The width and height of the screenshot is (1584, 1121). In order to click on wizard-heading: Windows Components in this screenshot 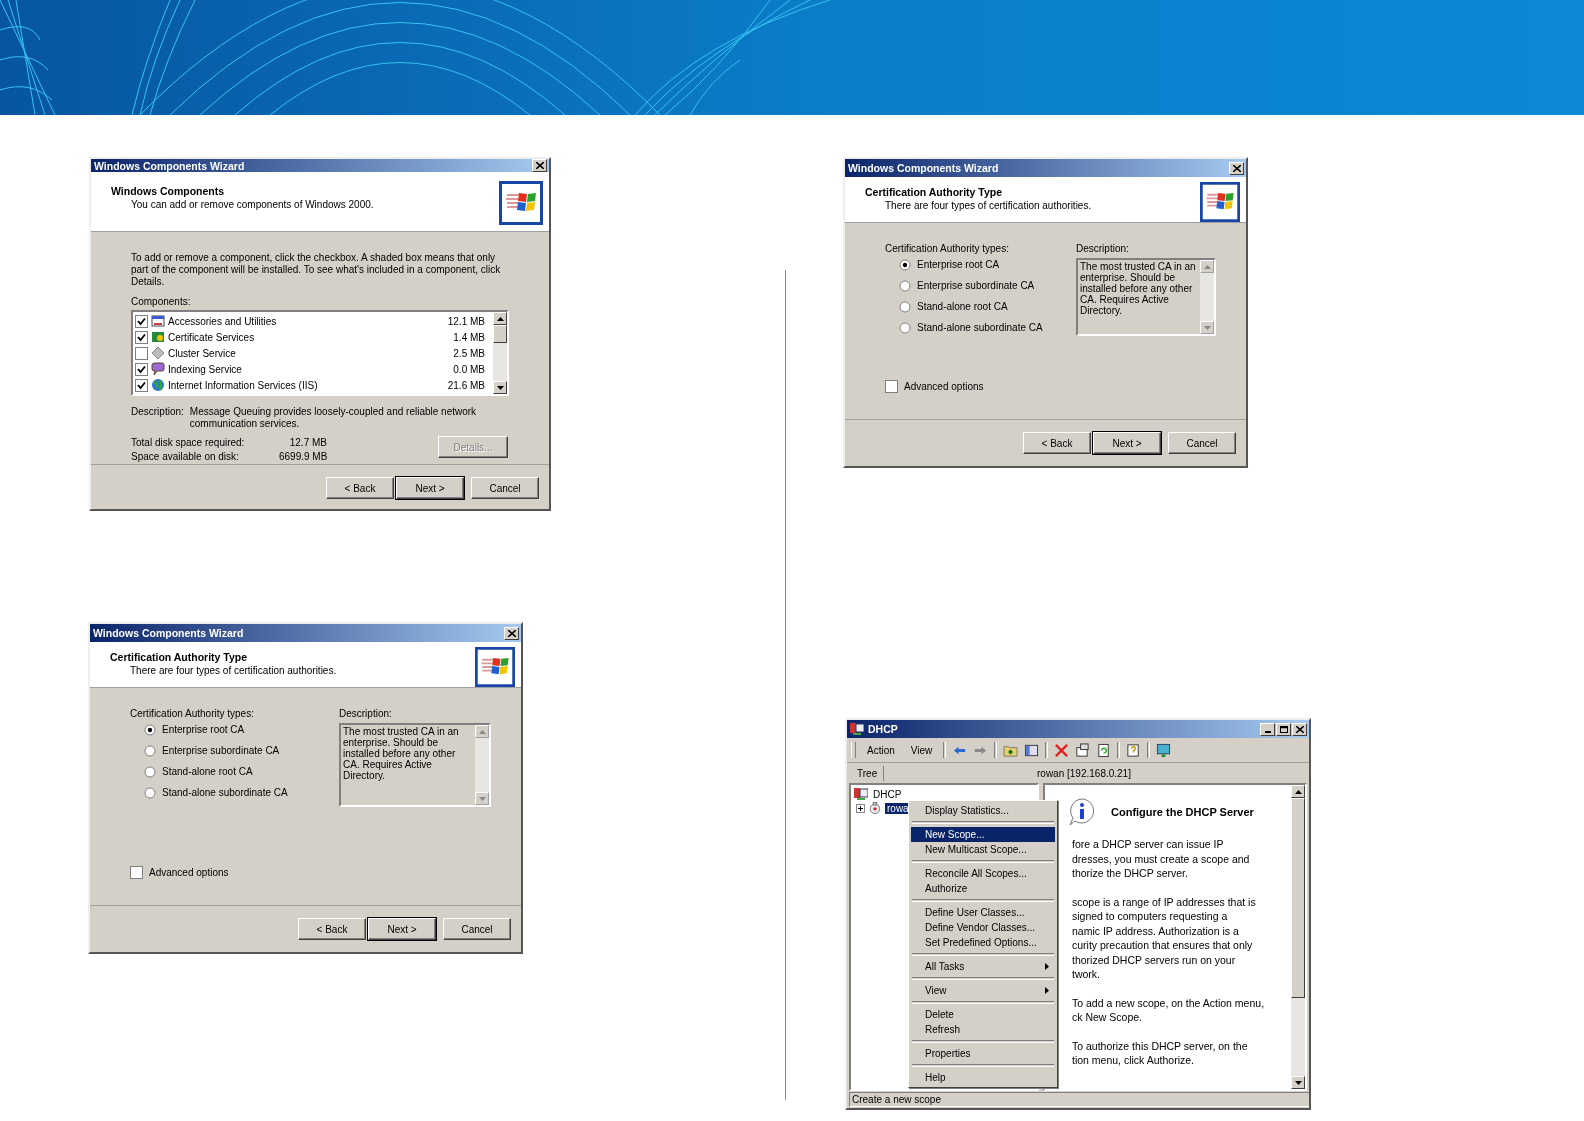, I will do `click(168, 191)`.